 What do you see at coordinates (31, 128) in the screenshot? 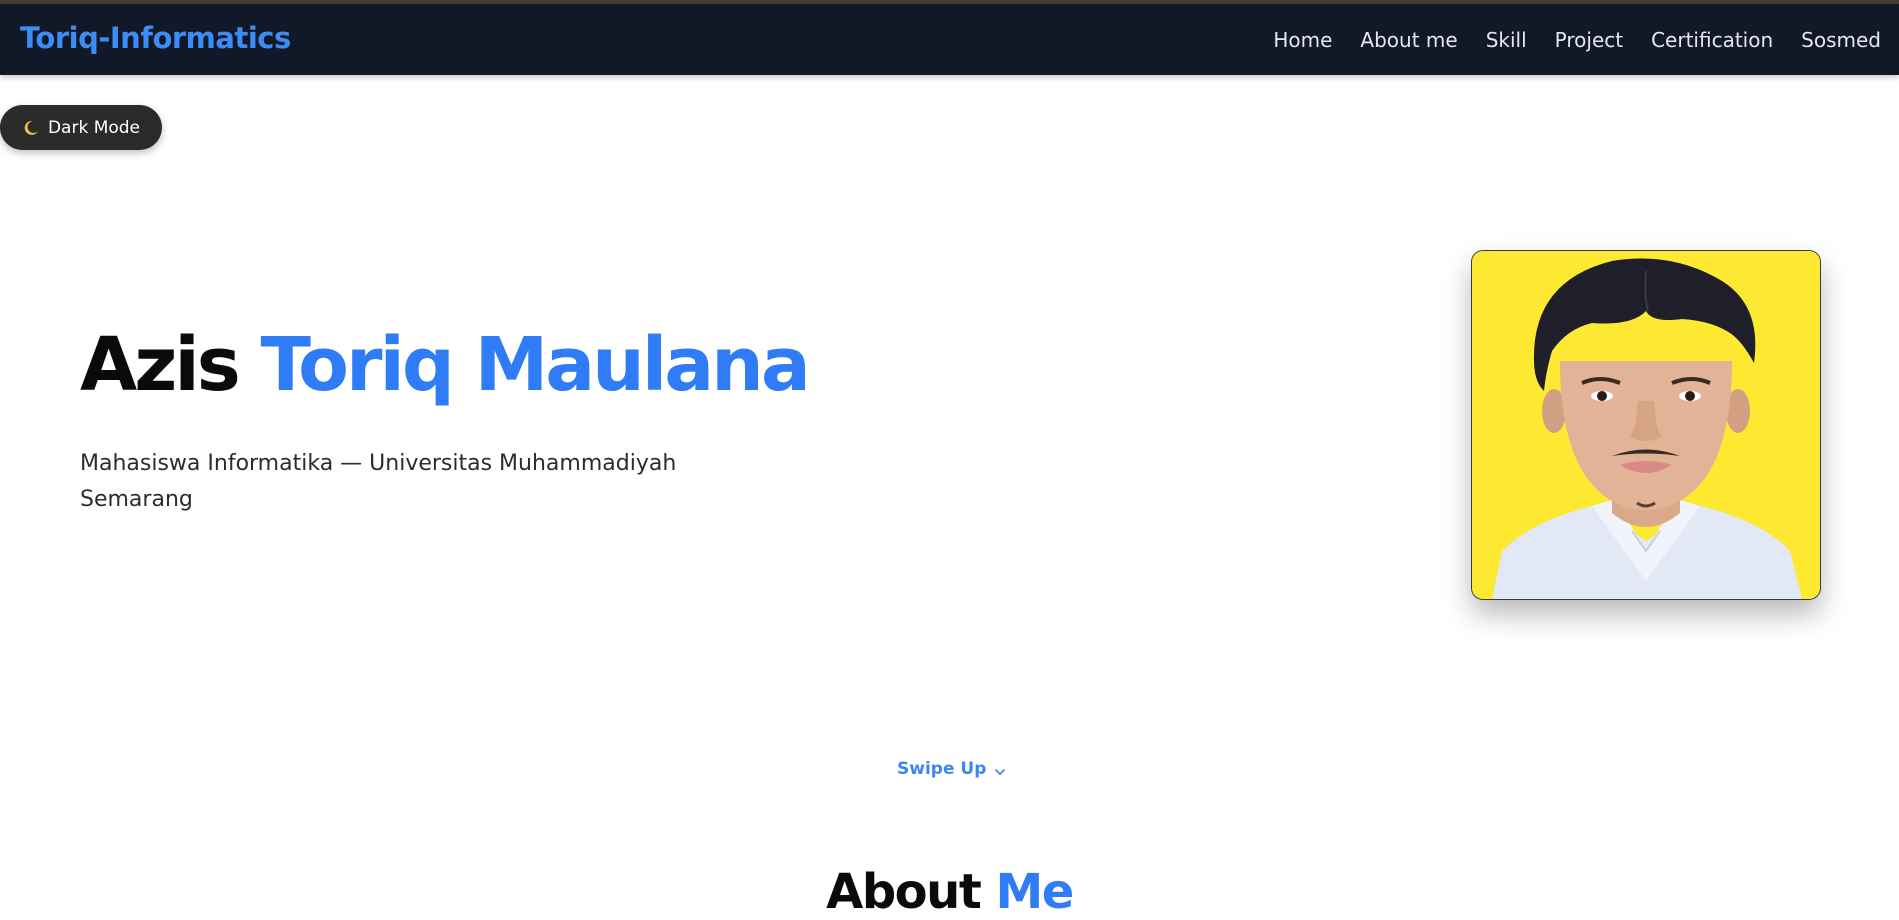
I see `moon-icon` at bounding box center [31, 128].